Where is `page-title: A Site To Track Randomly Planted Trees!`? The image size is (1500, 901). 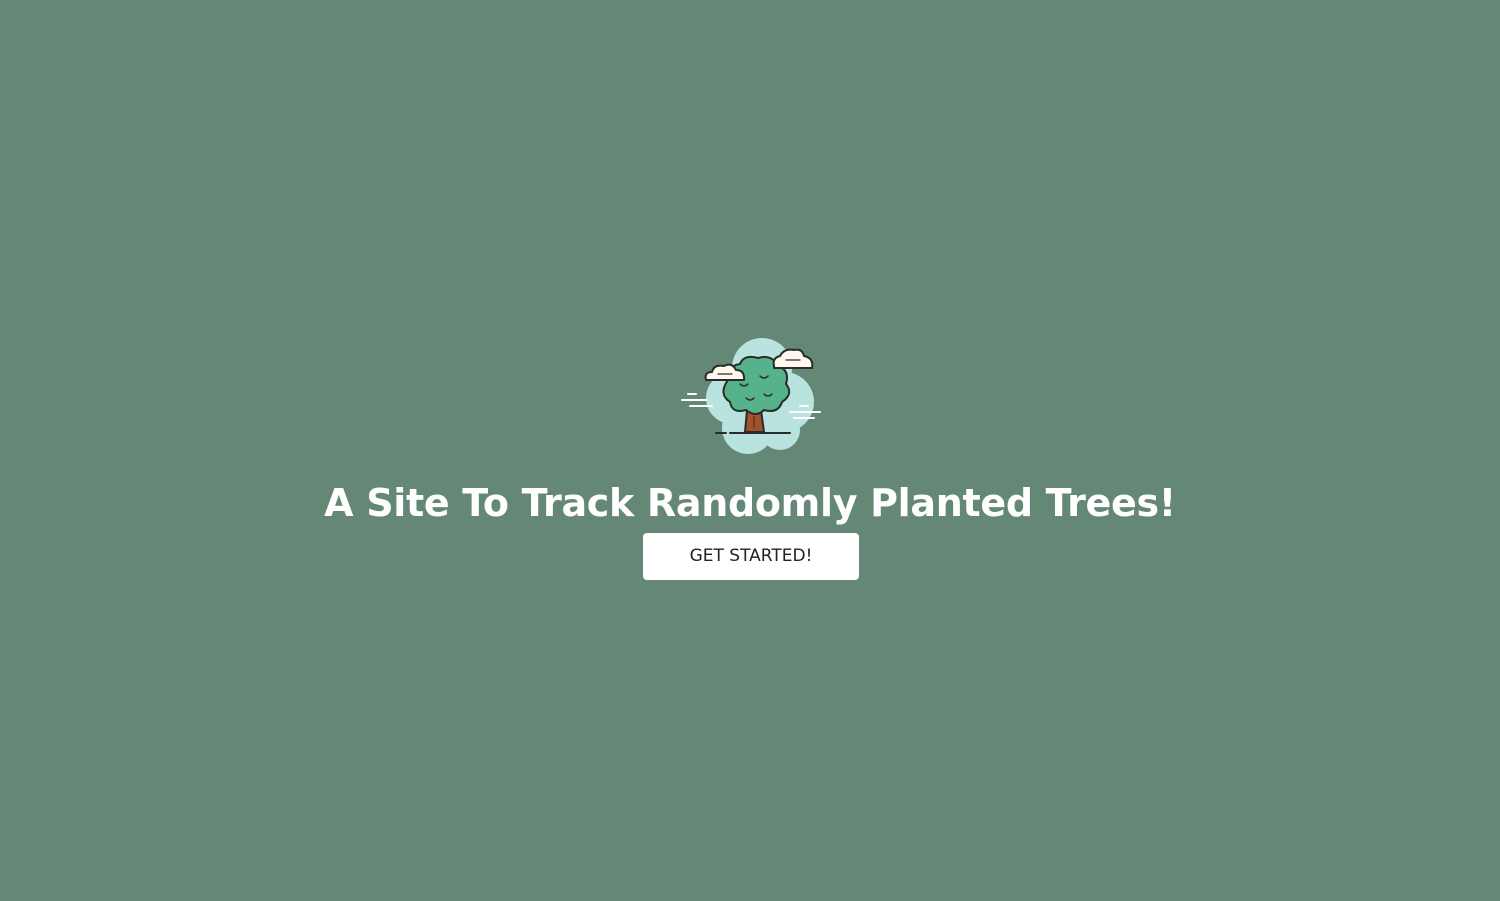 page-title: A Site To Track Randomly Planted Trees! is located at coordinates (750, 503).